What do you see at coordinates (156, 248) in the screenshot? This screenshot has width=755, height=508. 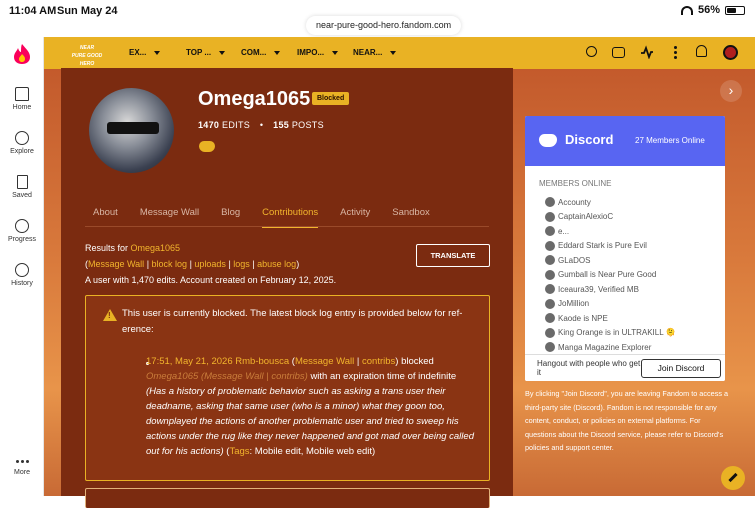 I see `results-user-link: Omega1065` at bounding box center [156, 248].